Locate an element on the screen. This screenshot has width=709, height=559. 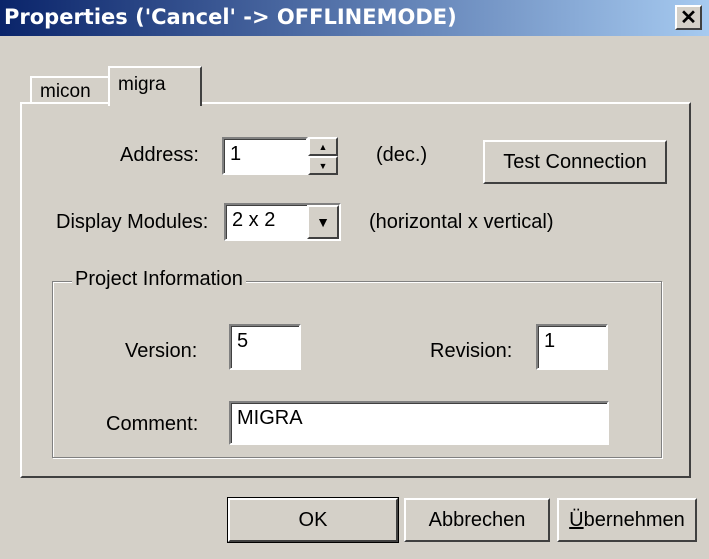
tab-label: migra is located at coordinates (142, 84).